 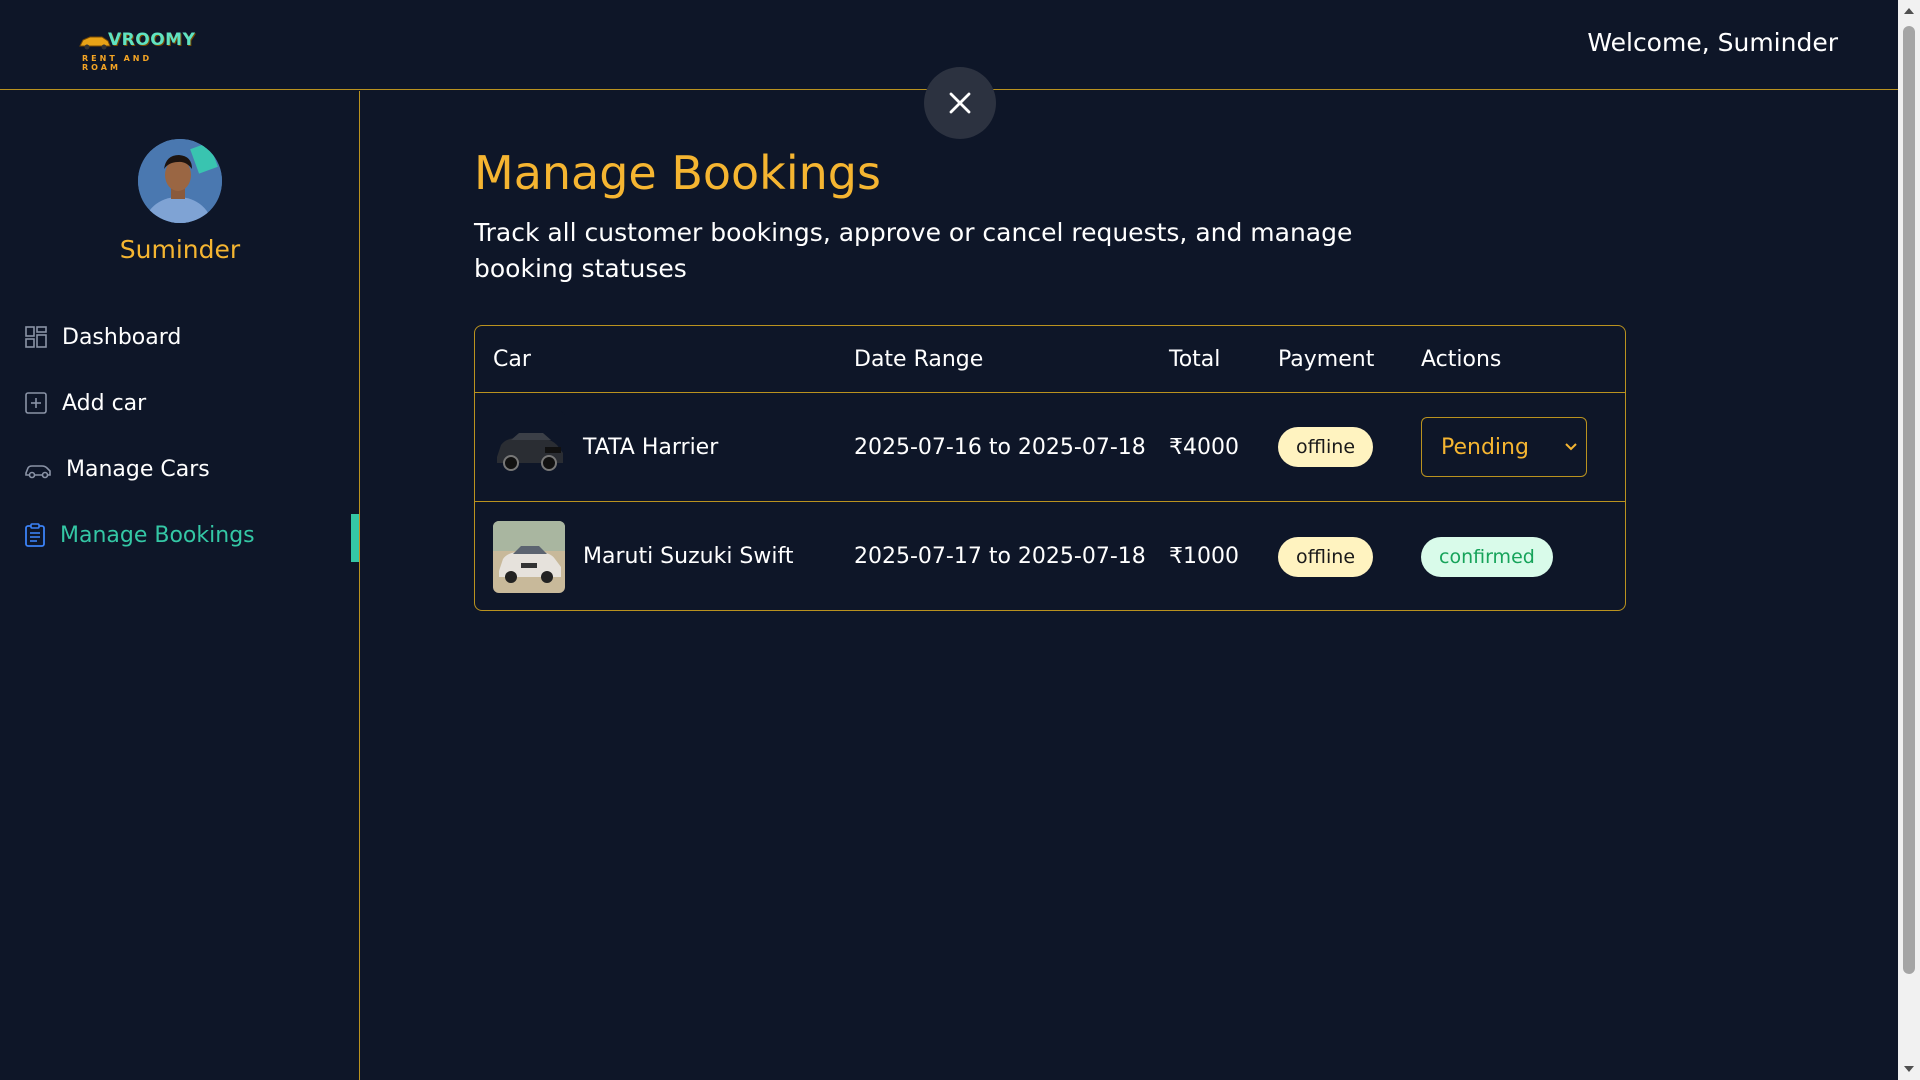 What do you see at coordinates (1050, 359) in the screenshot?
I see `table-header-row: Car Date Range Total Payment Actions` at bounding box center [1050, 359].